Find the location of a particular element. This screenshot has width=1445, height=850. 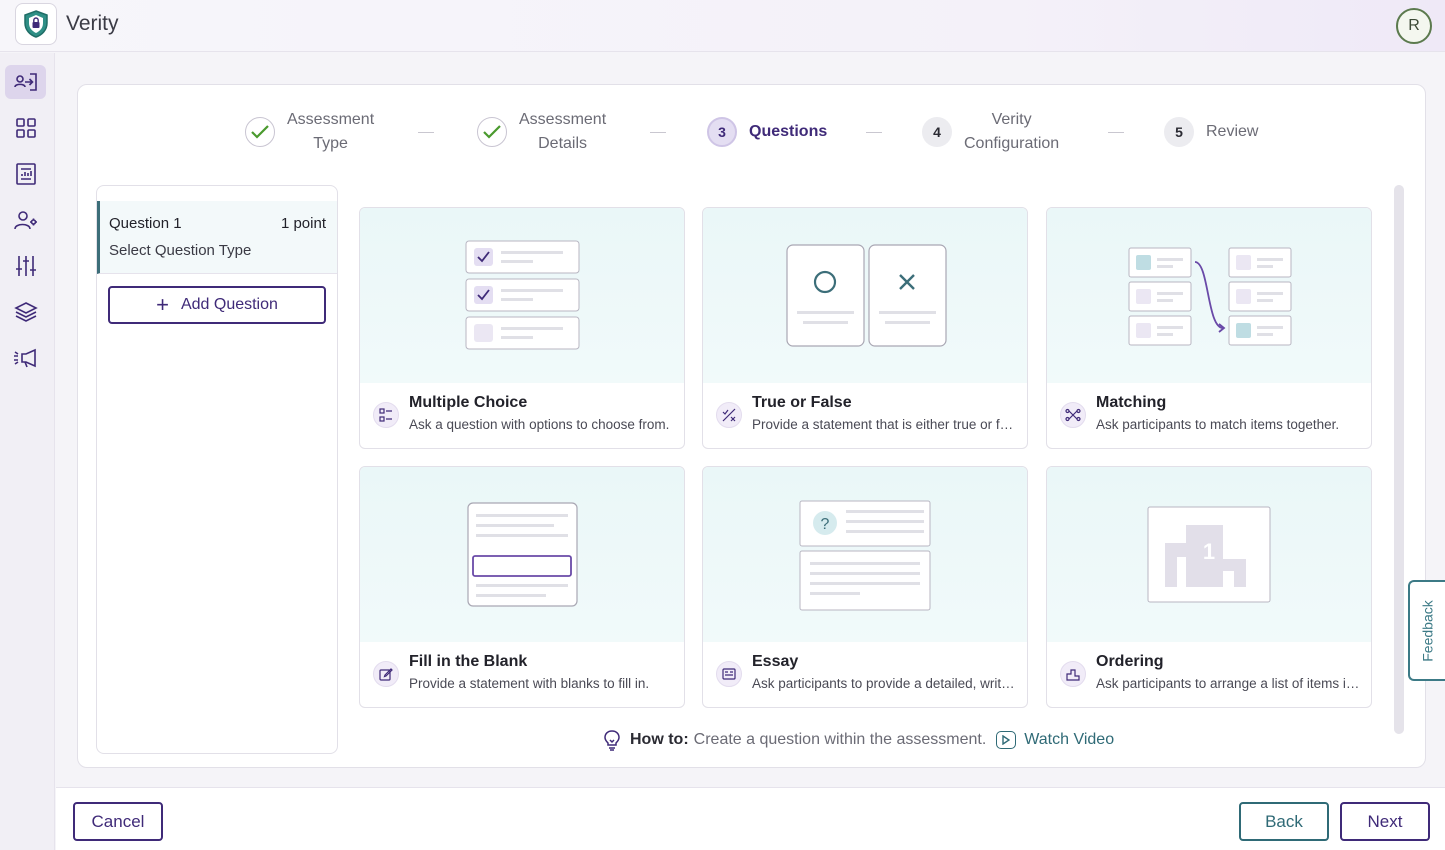

sidebar-item-users is located at coordinates (25, 220).